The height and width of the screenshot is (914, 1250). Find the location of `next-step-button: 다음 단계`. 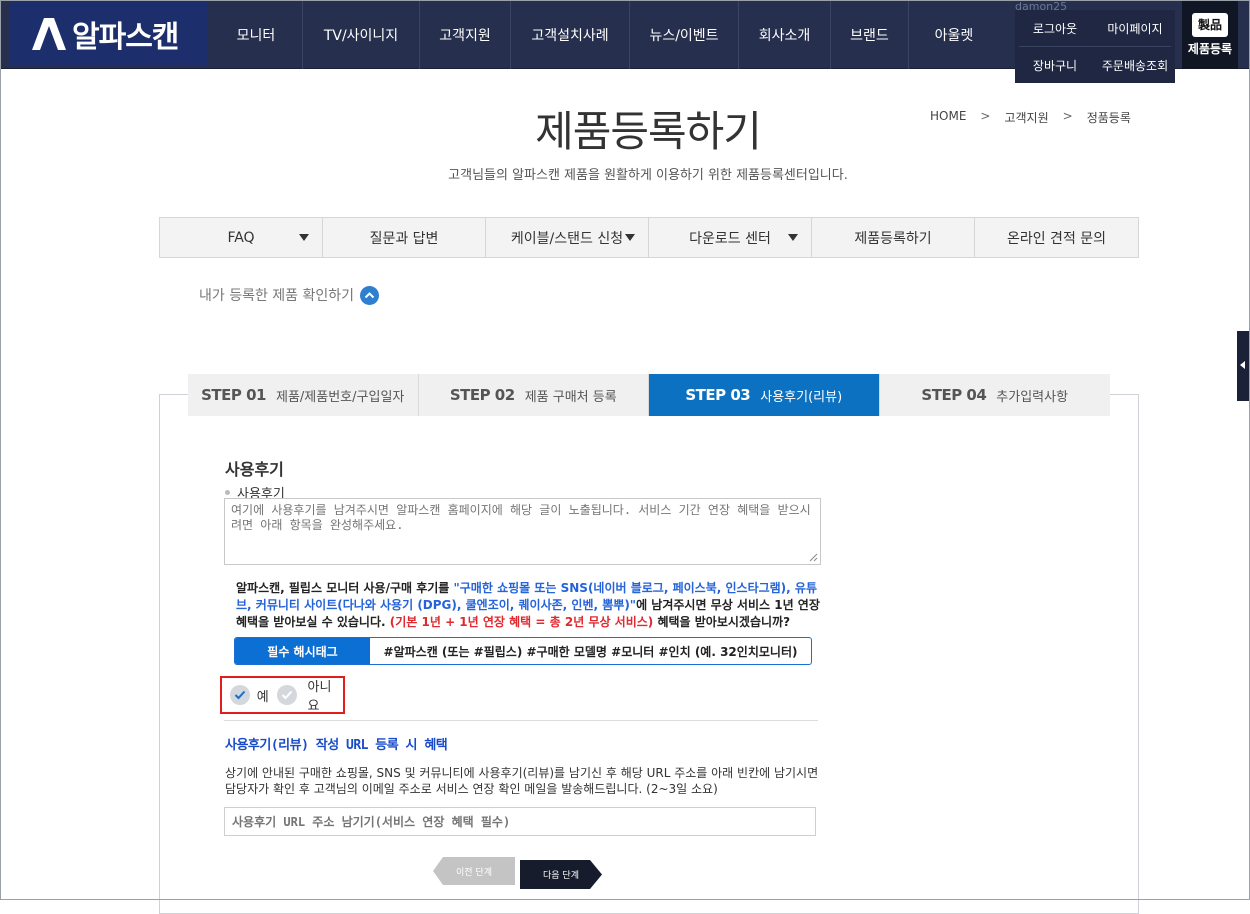

next-step-button: 다음 단계 is located at coordinates (561, 874).